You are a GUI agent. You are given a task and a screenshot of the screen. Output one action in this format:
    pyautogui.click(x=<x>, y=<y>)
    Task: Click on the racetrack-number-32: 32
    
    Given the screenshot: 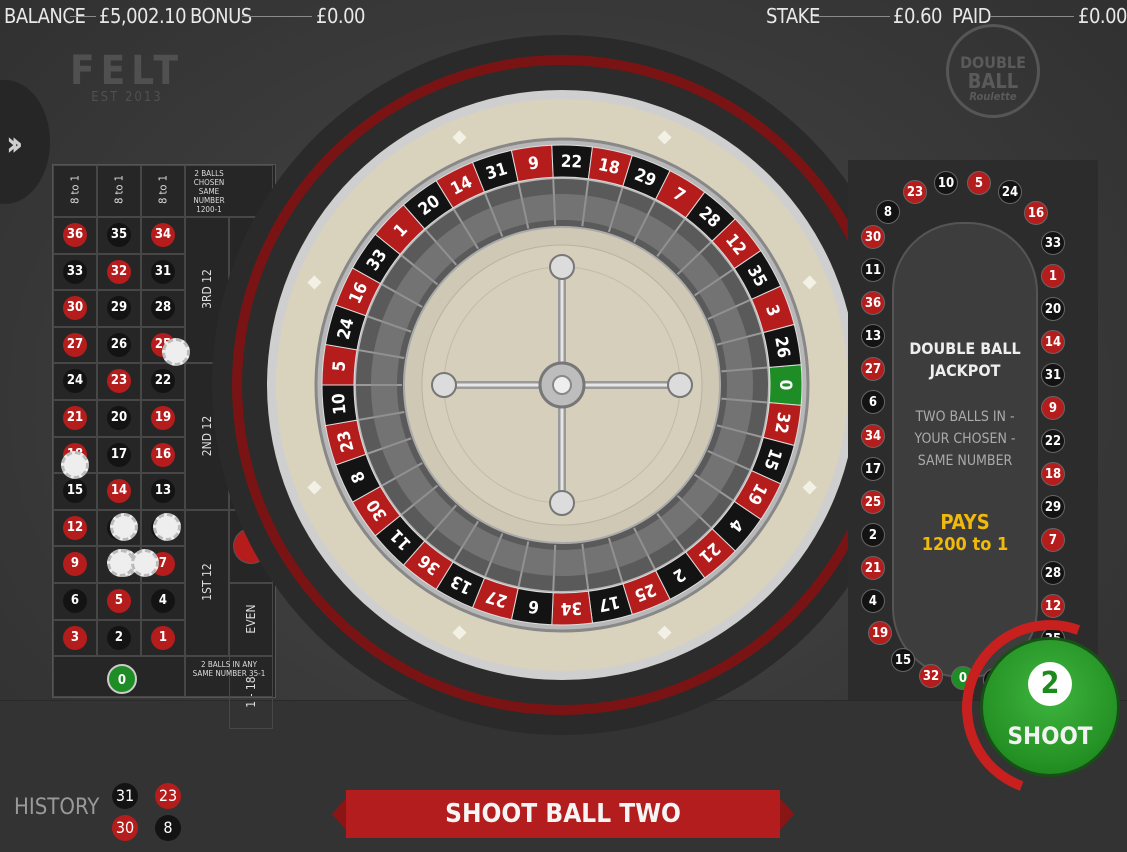 What is the action you would take?
    pyautogui.click(x=931, y=676)
    